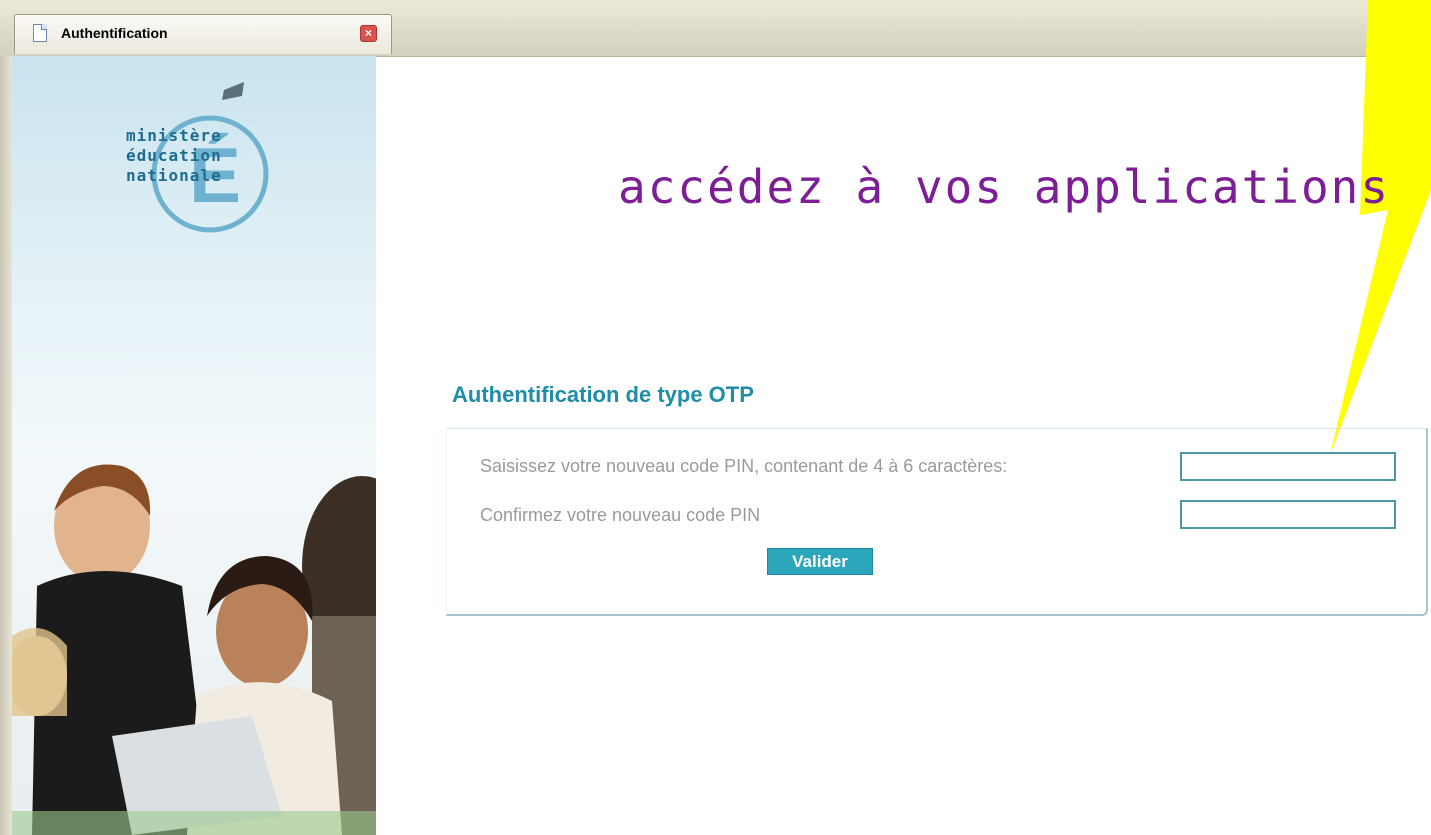 This screenshot has width=1431, height=835. What do you see at coordinates (6, 445) in the screenshot?
I see `window-frame` at bounding box center [6, 445].